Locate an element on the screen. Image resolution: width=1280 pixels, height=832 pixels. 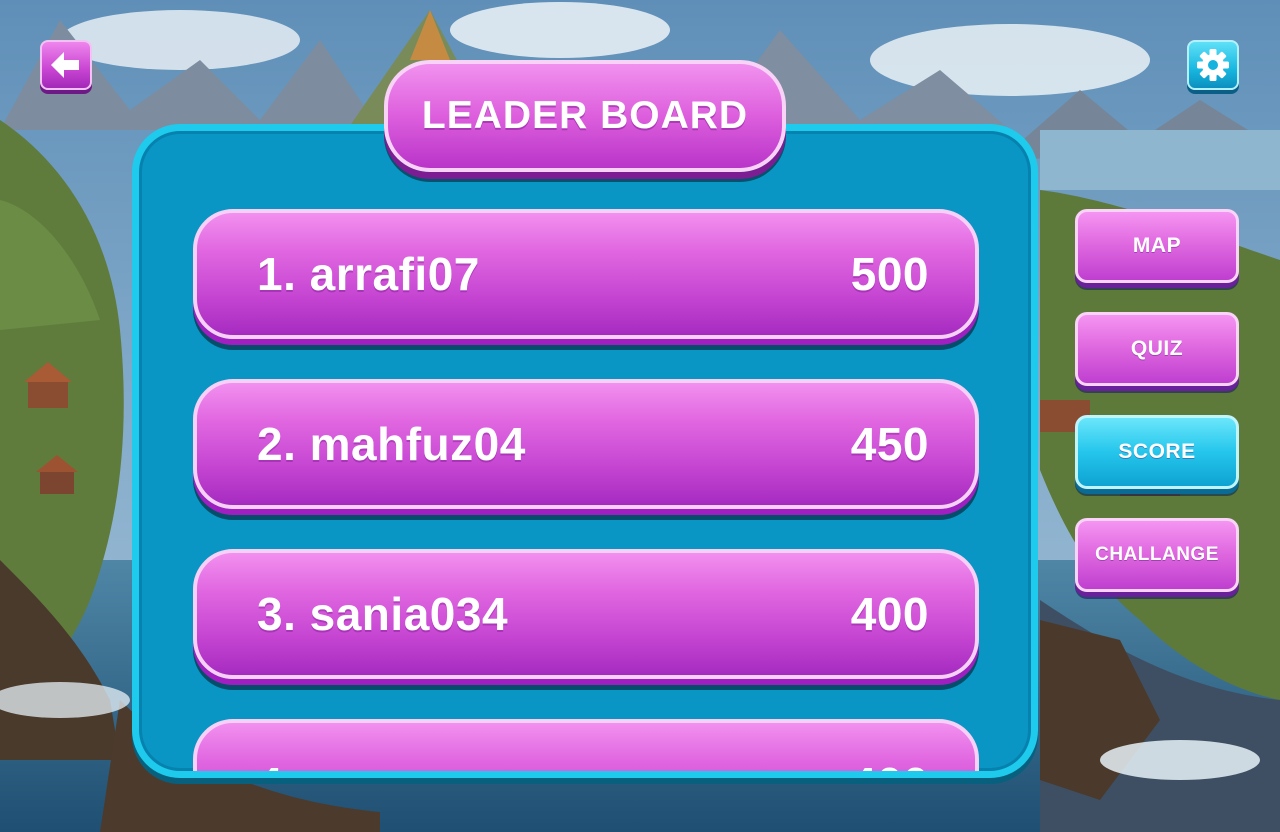
back-button is located at coordinates (66, 65).